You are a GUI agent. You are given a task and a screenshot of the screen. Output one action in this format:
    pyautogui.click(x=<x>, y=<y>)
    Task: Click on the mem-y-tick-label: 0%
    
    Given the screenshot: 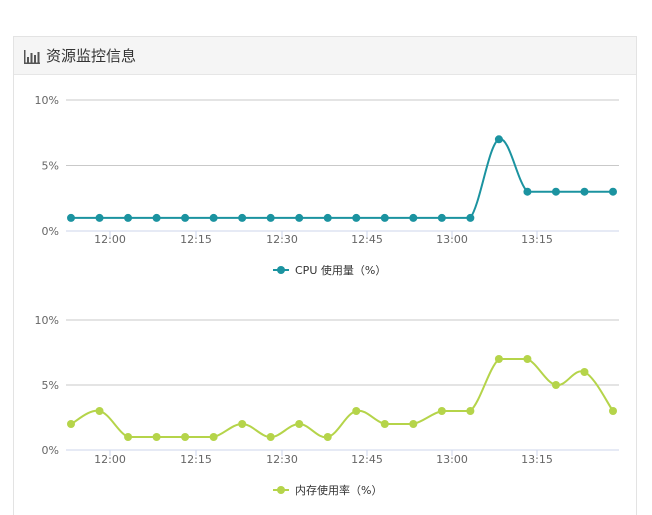 What is the action you would take?
    pyautogui.click(x=50, y=450)
    